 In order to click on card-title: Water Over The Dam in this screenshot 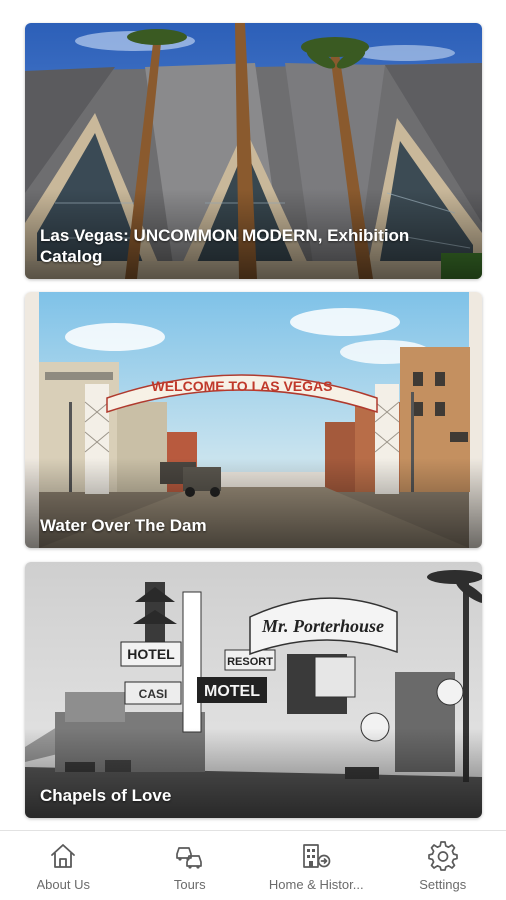, I will do `click(123, 525)`.